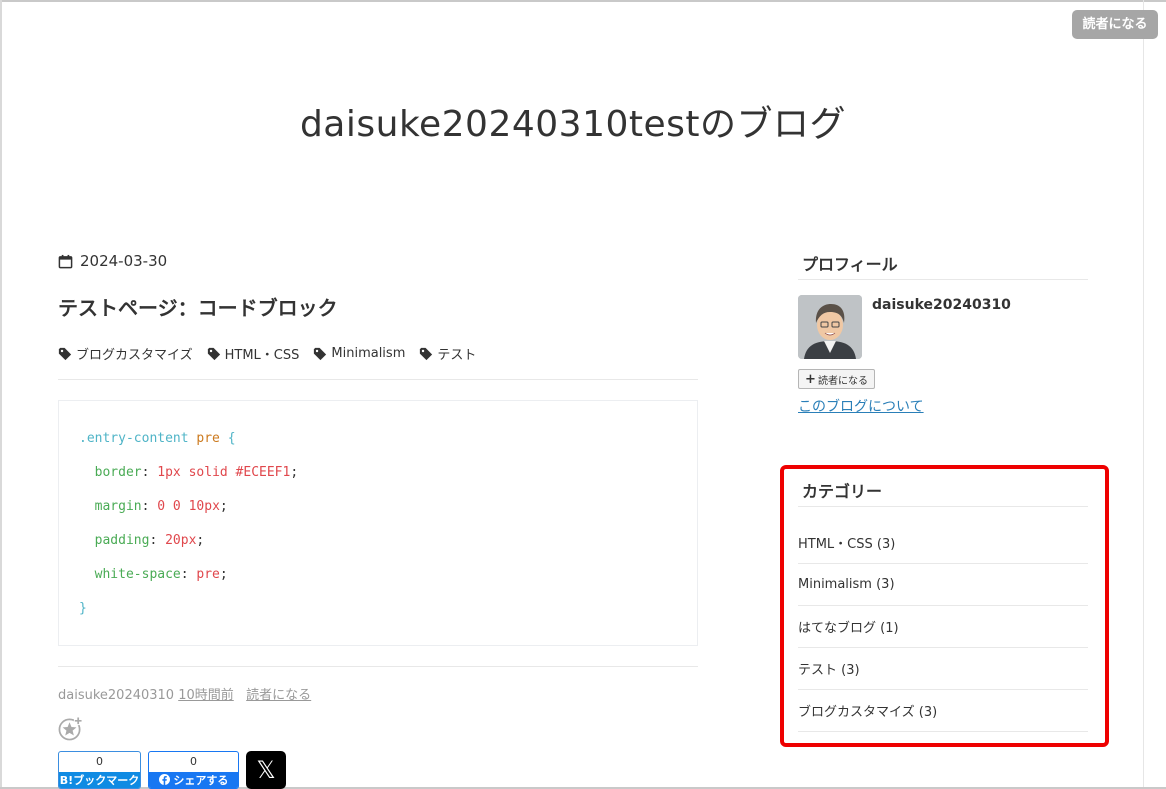 The image size is (1166, 789). What do you see at coordinates (206, 695) in the screenshot?
I see `permalink-time: 10時間前` at bounding box center [206, 695].